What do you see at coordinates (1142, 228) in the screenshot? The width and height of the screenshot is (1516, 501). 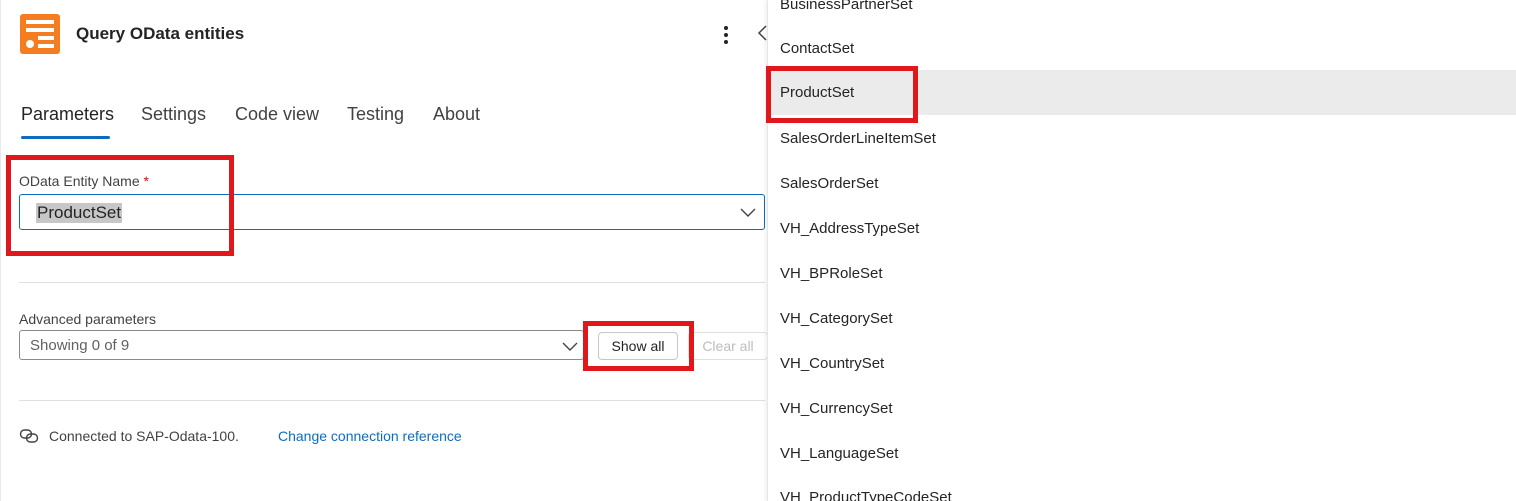 I see `list-item: VH_AddressTypeSet` at bounding box center [1142, 228].